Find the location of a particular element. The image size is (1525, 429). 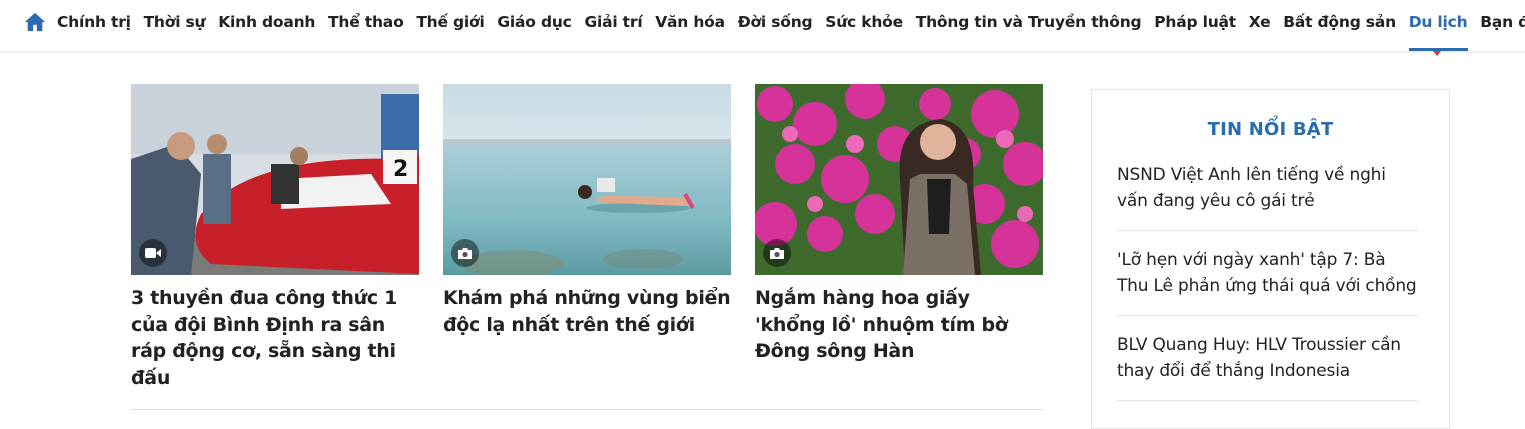

nav-item-bat-dong-san: Bất động sản is located at coordinates (1345, 25).